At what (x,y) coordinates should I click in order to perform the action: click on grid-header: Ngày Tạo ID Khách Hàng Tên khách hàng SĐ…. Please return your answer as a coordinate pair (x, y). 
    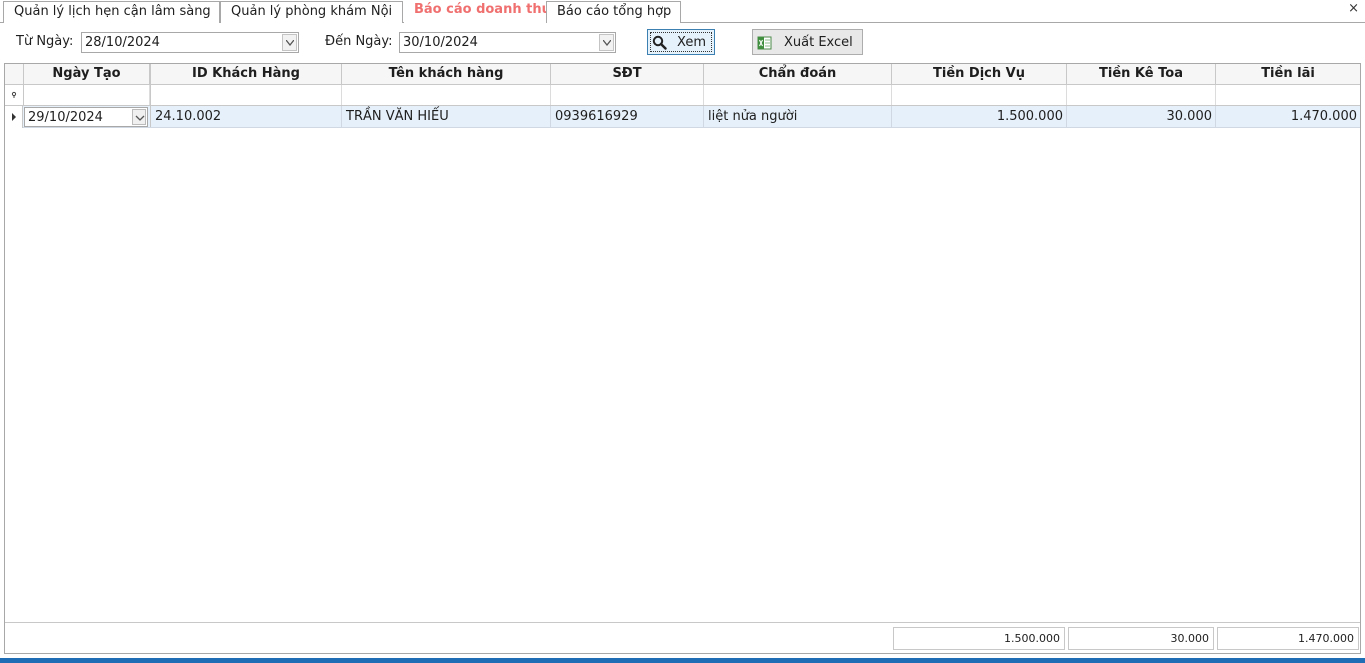
    Looking at the image, I should click on (682, 74).